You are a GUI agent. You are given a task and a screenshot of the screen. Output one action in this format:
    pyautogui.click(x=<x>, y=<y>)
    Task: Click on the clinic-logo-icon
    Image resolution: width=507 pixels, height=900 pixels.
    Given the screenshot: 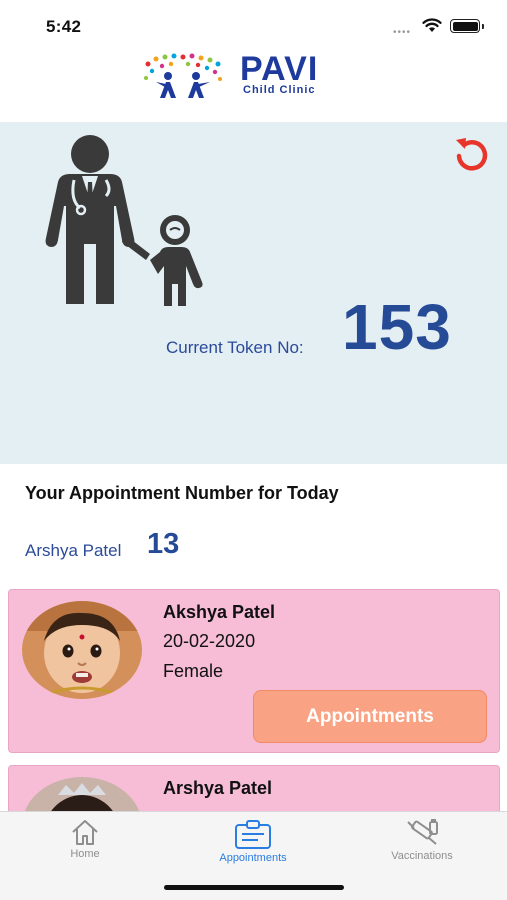 What is the action you would take?
    pyautogui.click(x=183, y=75)
    